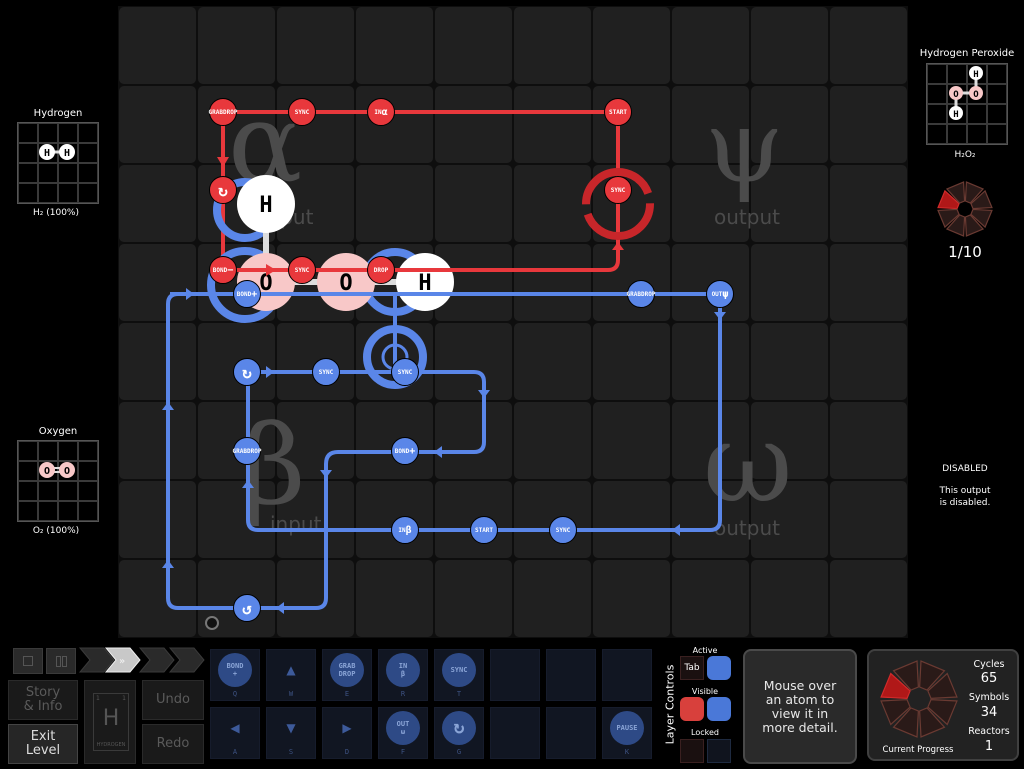 The width and height of the screenshot is (1024, 769). Describe the element at coordinates (989, 746) in the screenshot. I see `reactors-count: 1` at that location.